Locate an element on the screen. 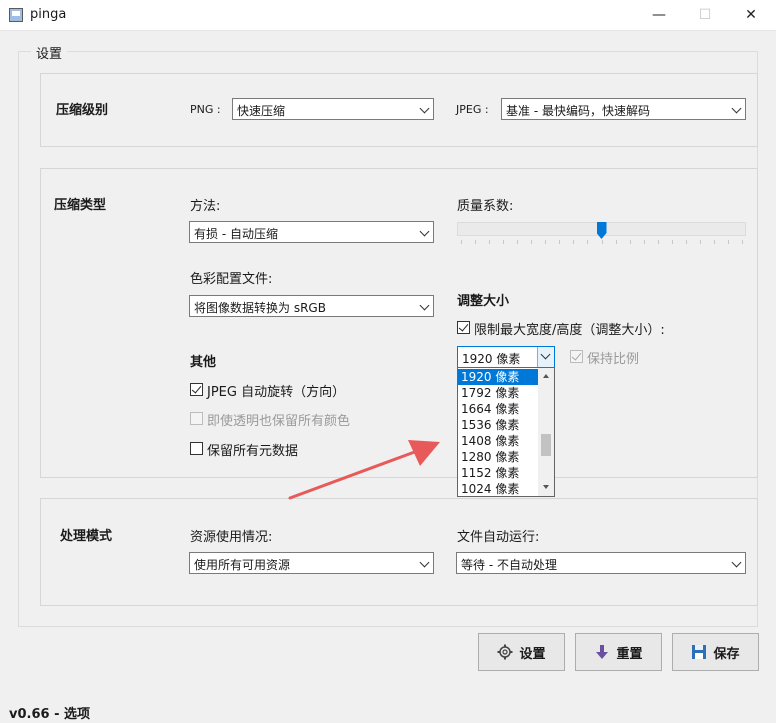  status-text: v0.66 - 选项 is located at coordinates (49, 714).